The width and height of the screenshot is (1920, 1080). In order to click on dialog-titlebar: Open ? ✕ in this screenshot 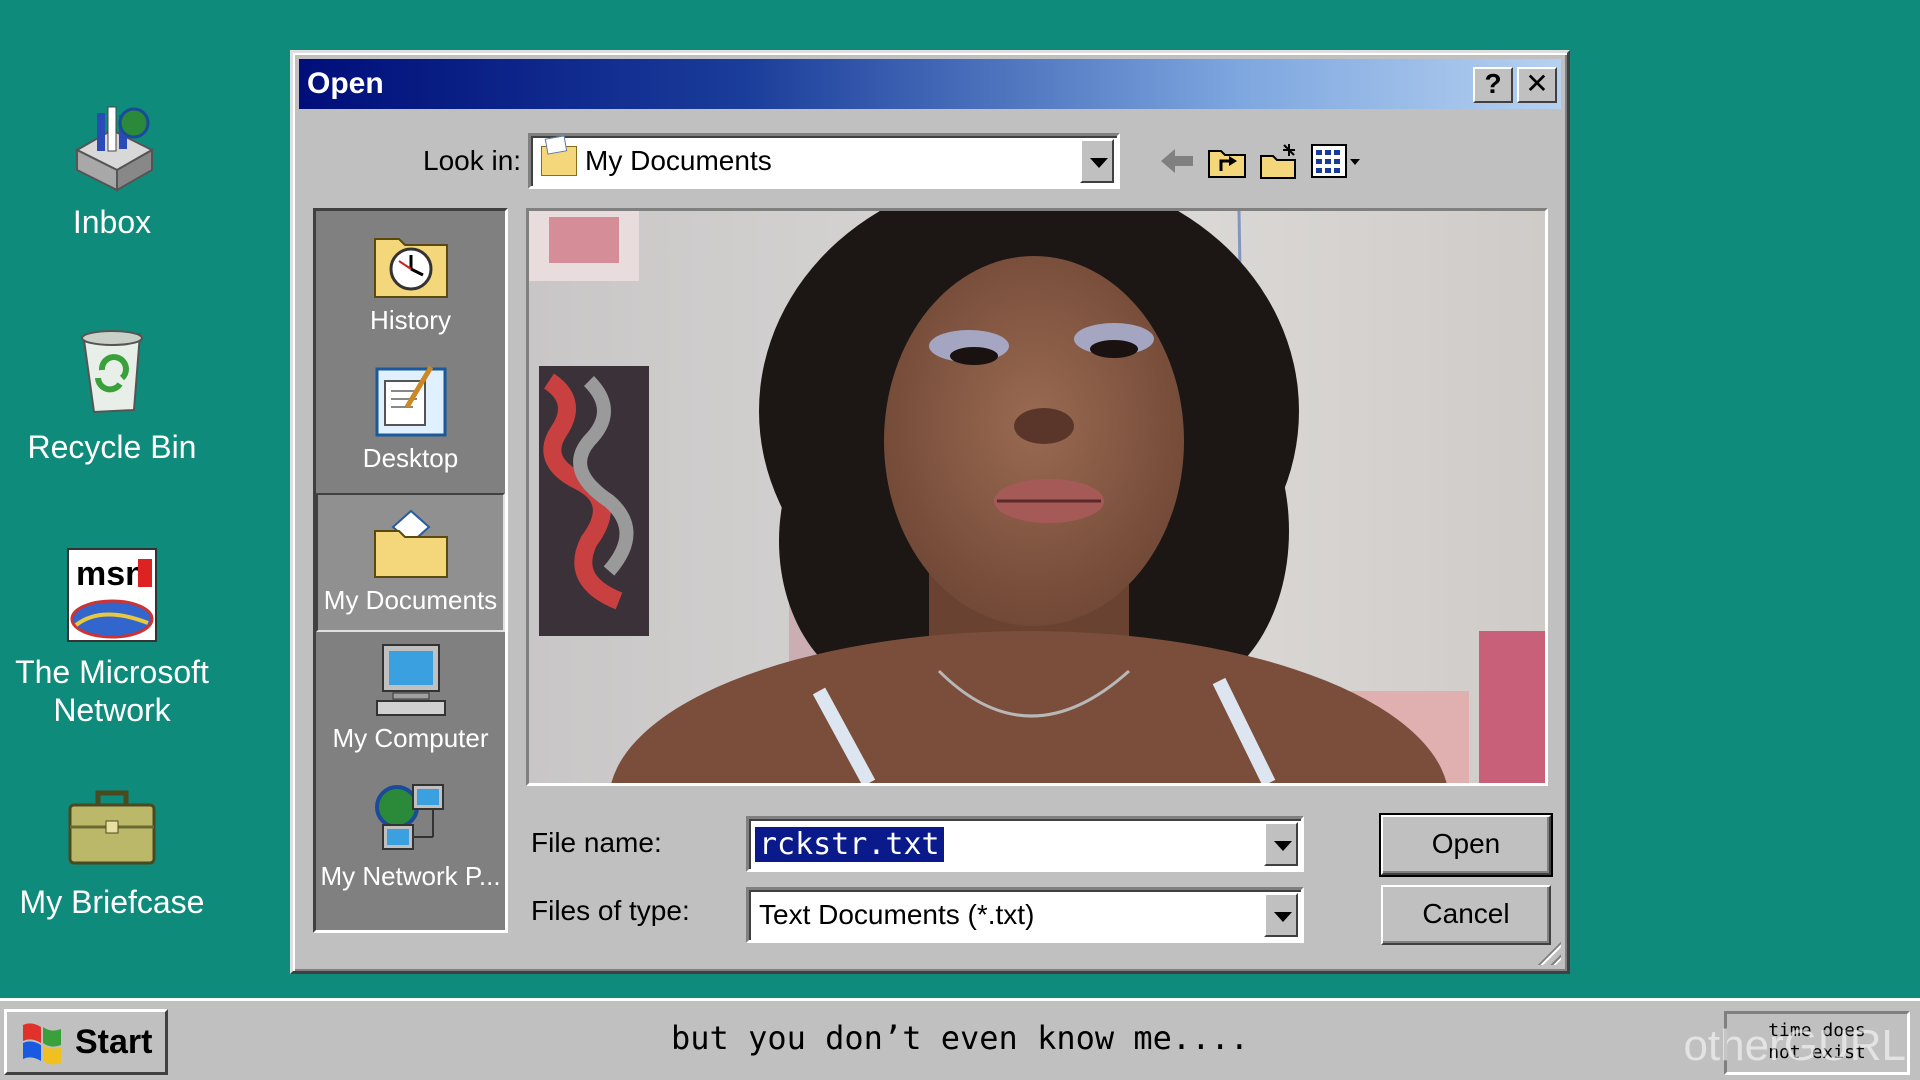, I will do `click(930, 84)`.